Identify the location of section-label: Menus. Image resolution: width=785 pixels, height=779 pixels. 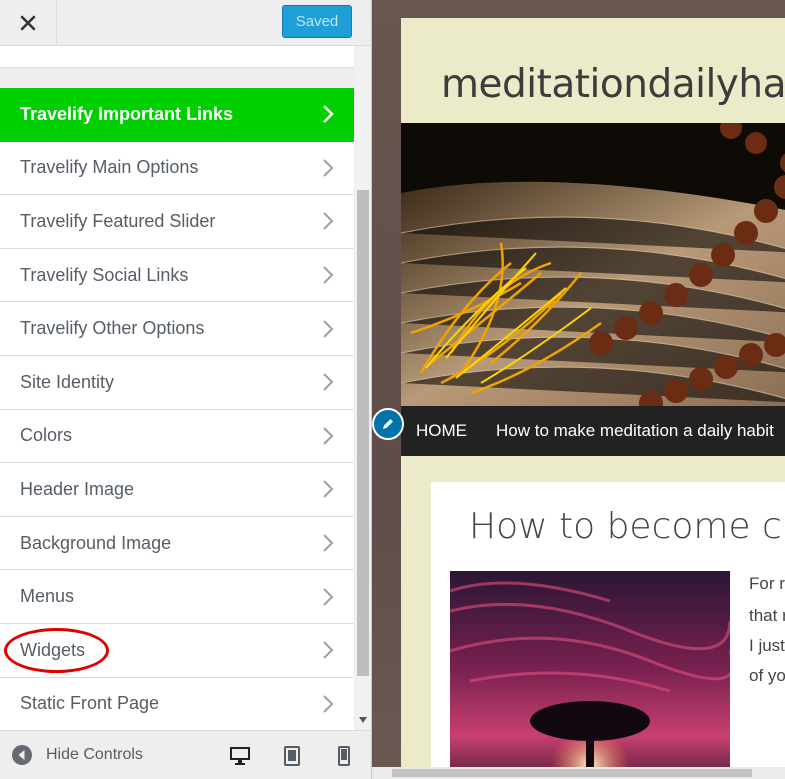
(47, 596).